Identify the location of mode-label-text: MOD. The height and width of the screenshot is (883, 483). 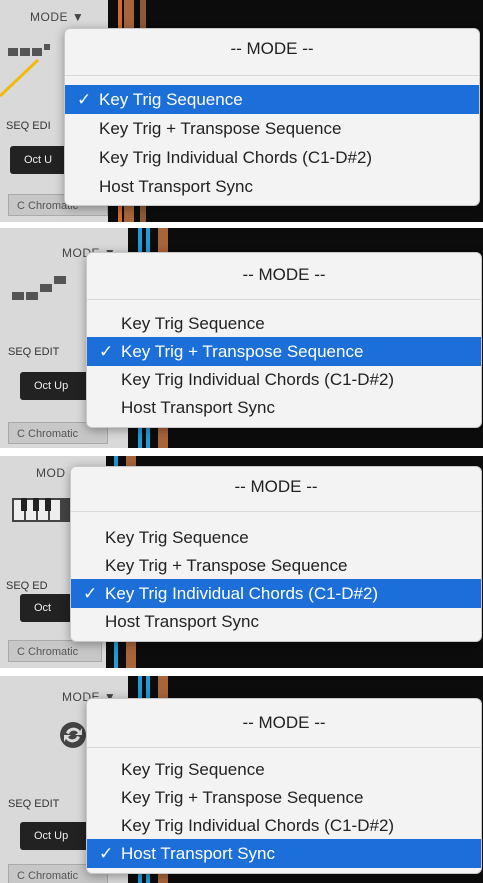
(51, 473).